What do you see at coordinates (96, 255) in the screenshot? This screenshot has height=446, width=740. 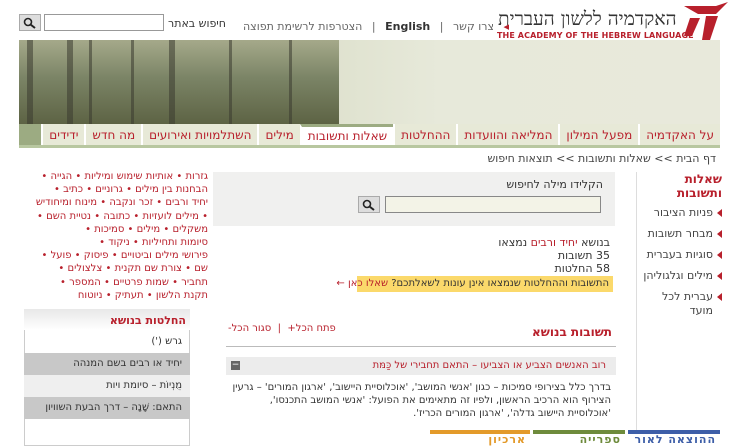 I see `tag-link: פיסוק` at bounding box center [96, 255].